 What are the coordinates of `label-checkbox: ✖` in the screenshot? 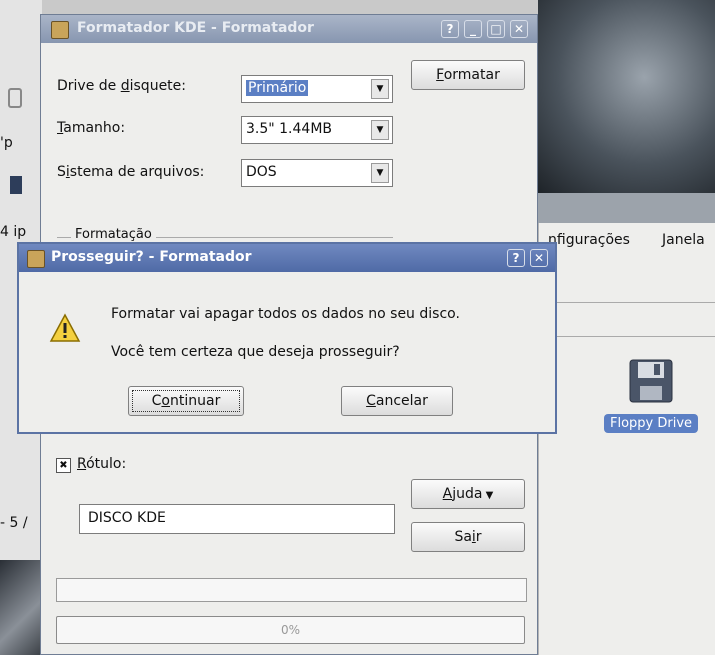 It's located at (63, 465).